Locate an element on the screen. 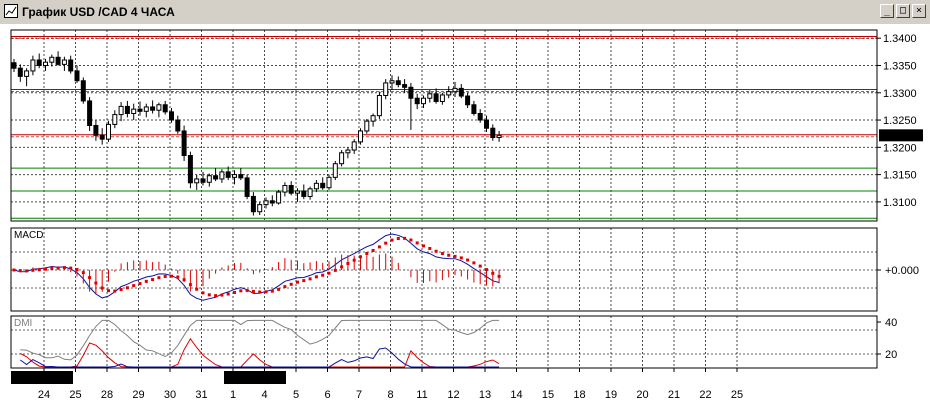  dmi-plus-line is located at coordinates (260, 357).